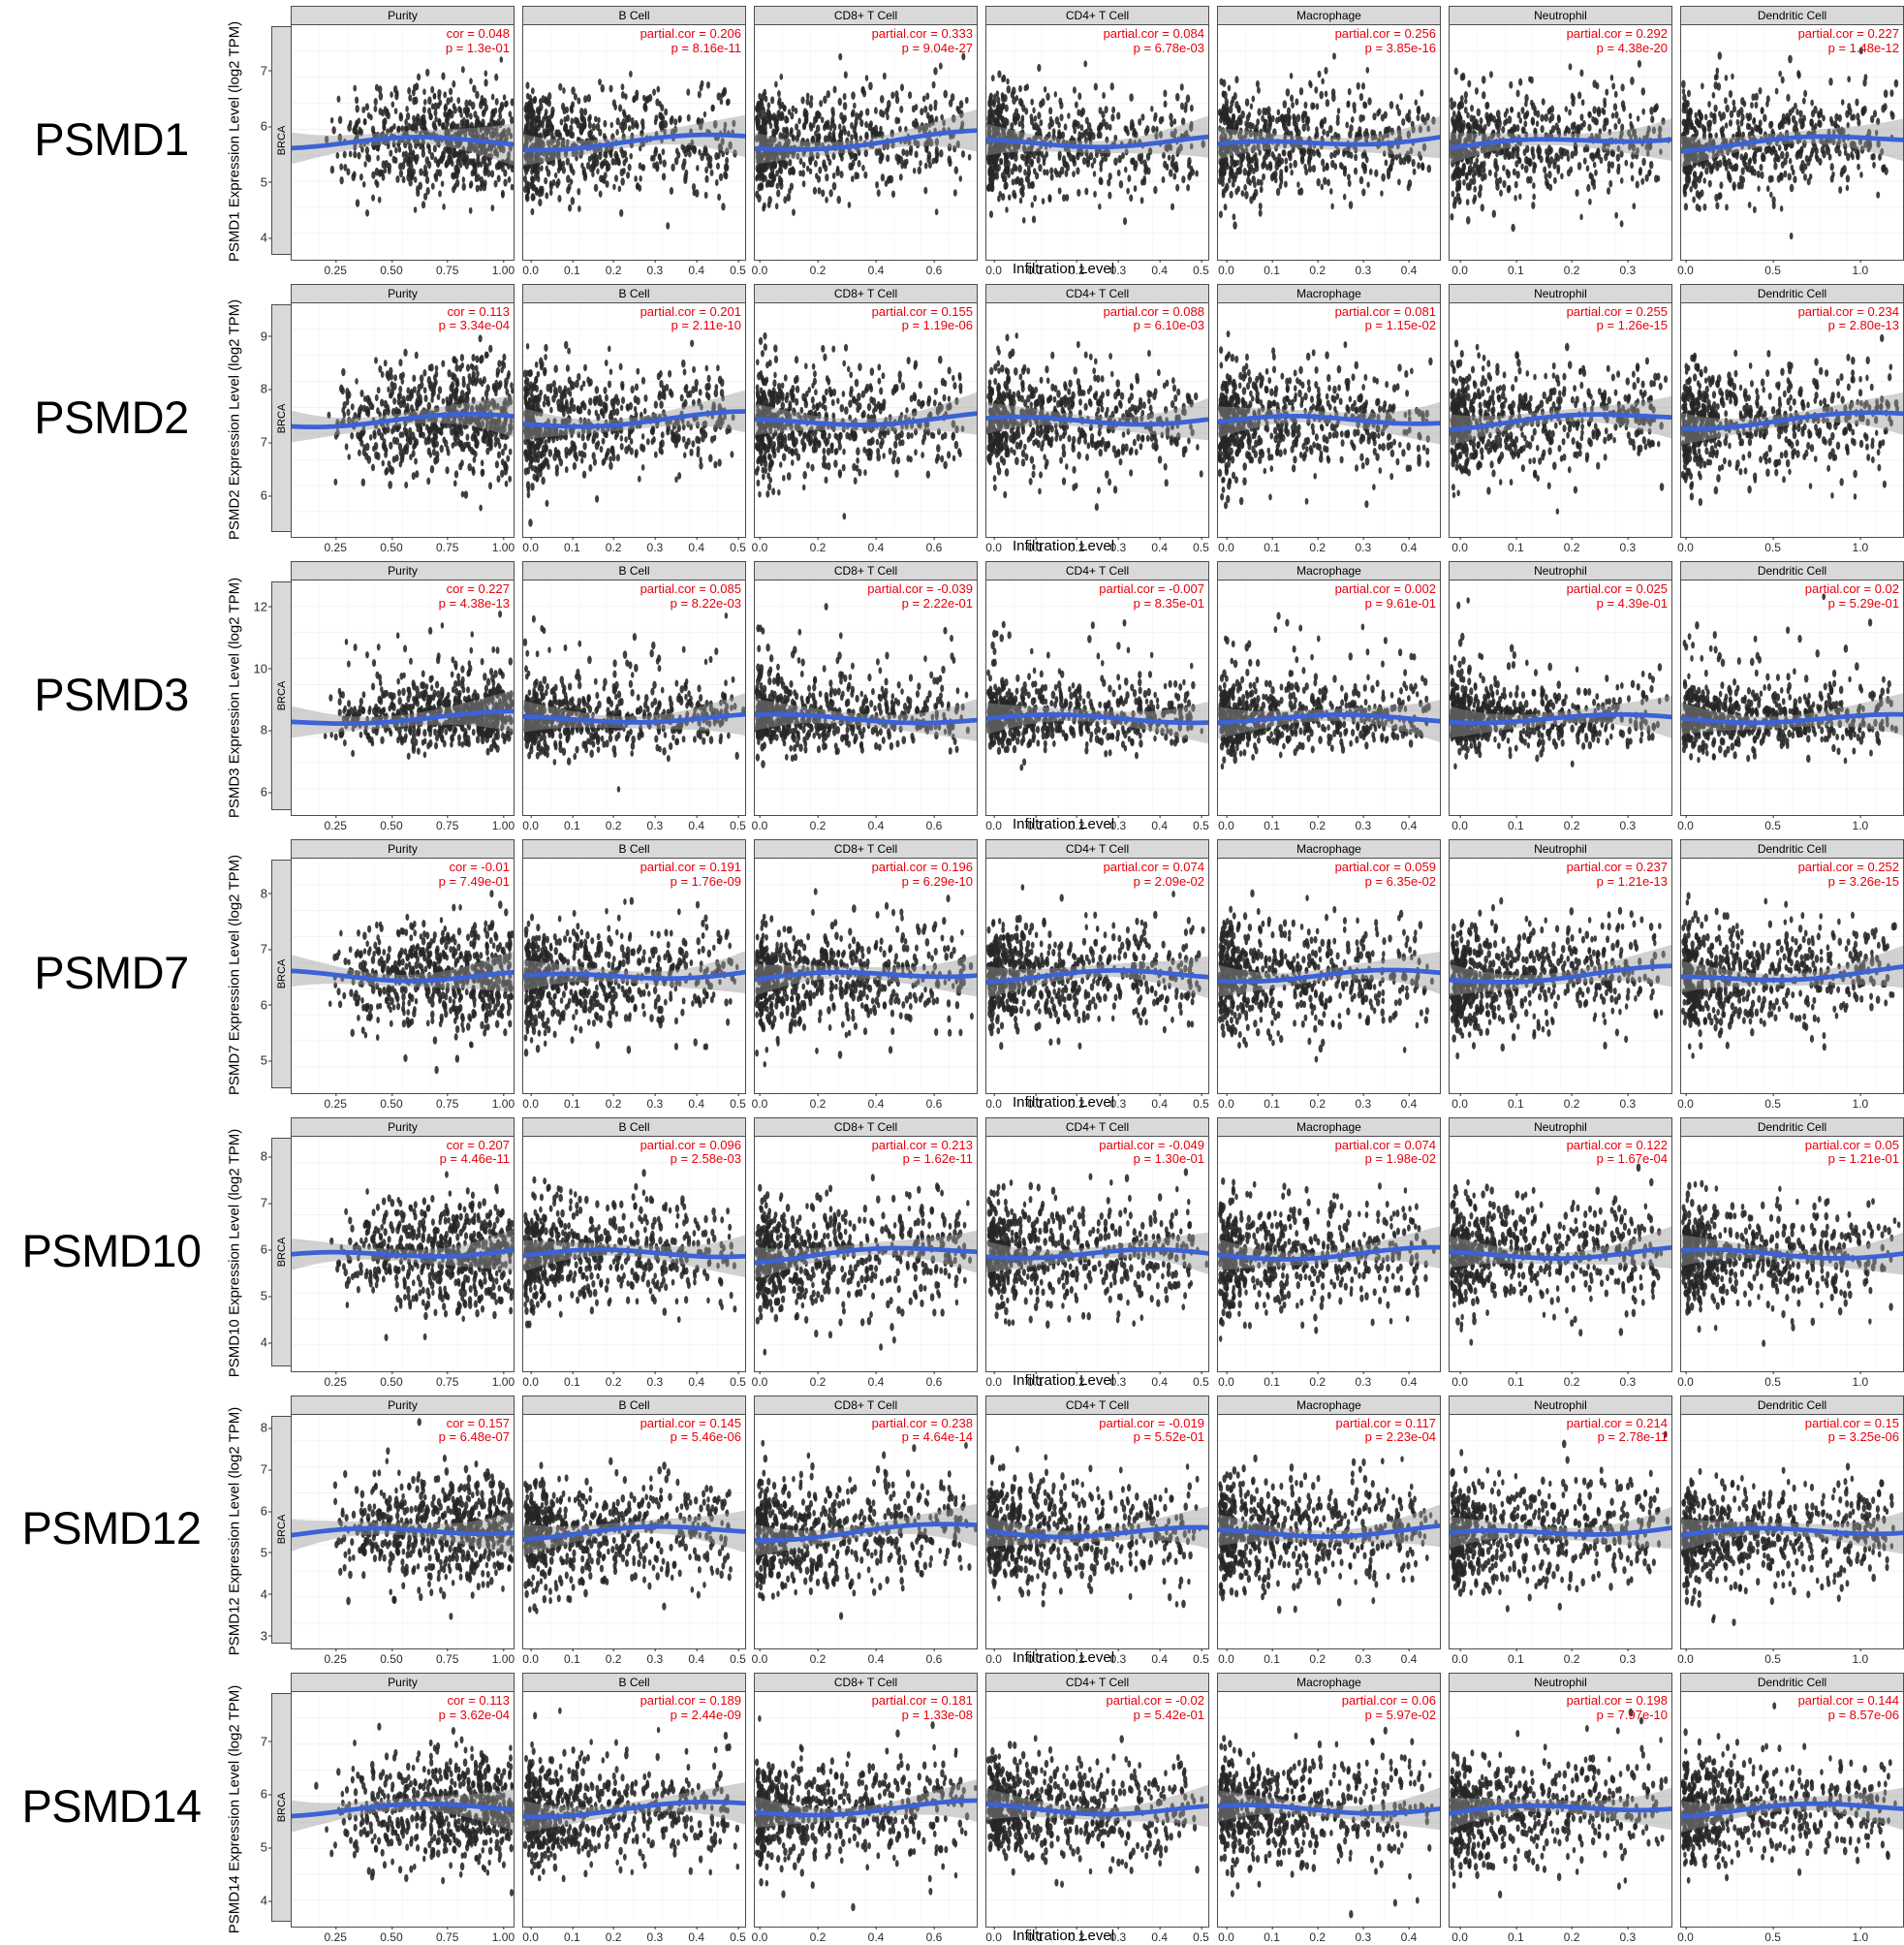 Image resolution: width=1904 pixels, height=1945 pixels. Describe the element at coordinates (267, 1249) in the screenshot. I see `y-tick-label: 6` at that location.